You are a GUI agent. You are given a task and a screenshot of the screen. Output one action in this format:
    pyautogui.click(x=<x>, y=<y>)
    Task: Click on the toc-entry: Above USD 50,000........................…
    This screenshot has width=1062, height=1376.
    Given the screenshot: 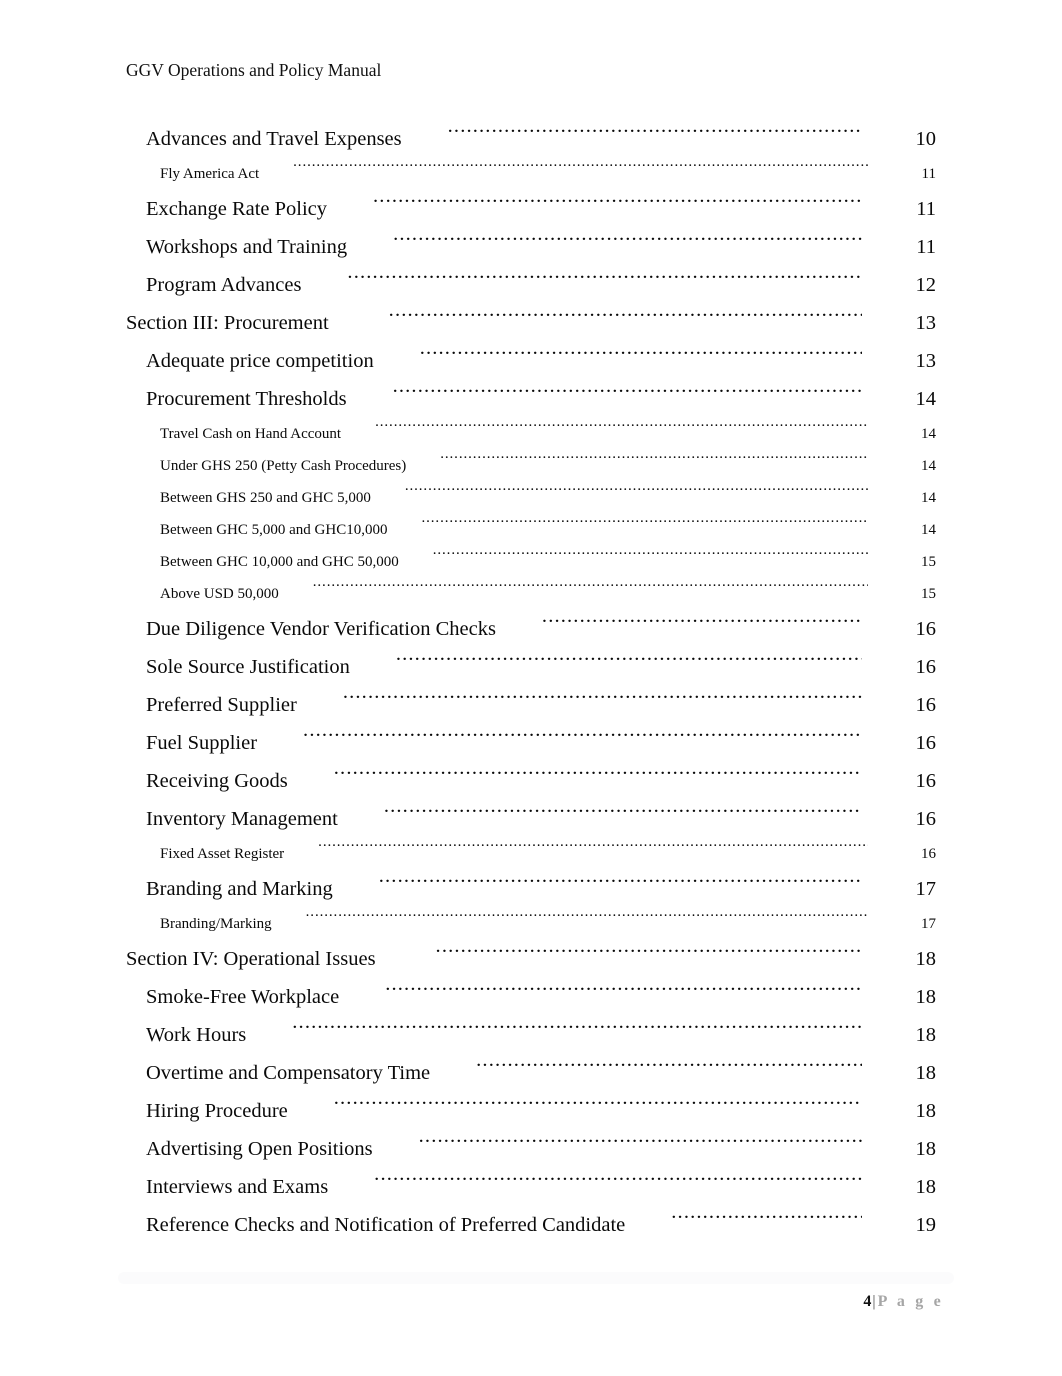 What is the action you would take?
    pyautogui.click(x=531, y=594)
    